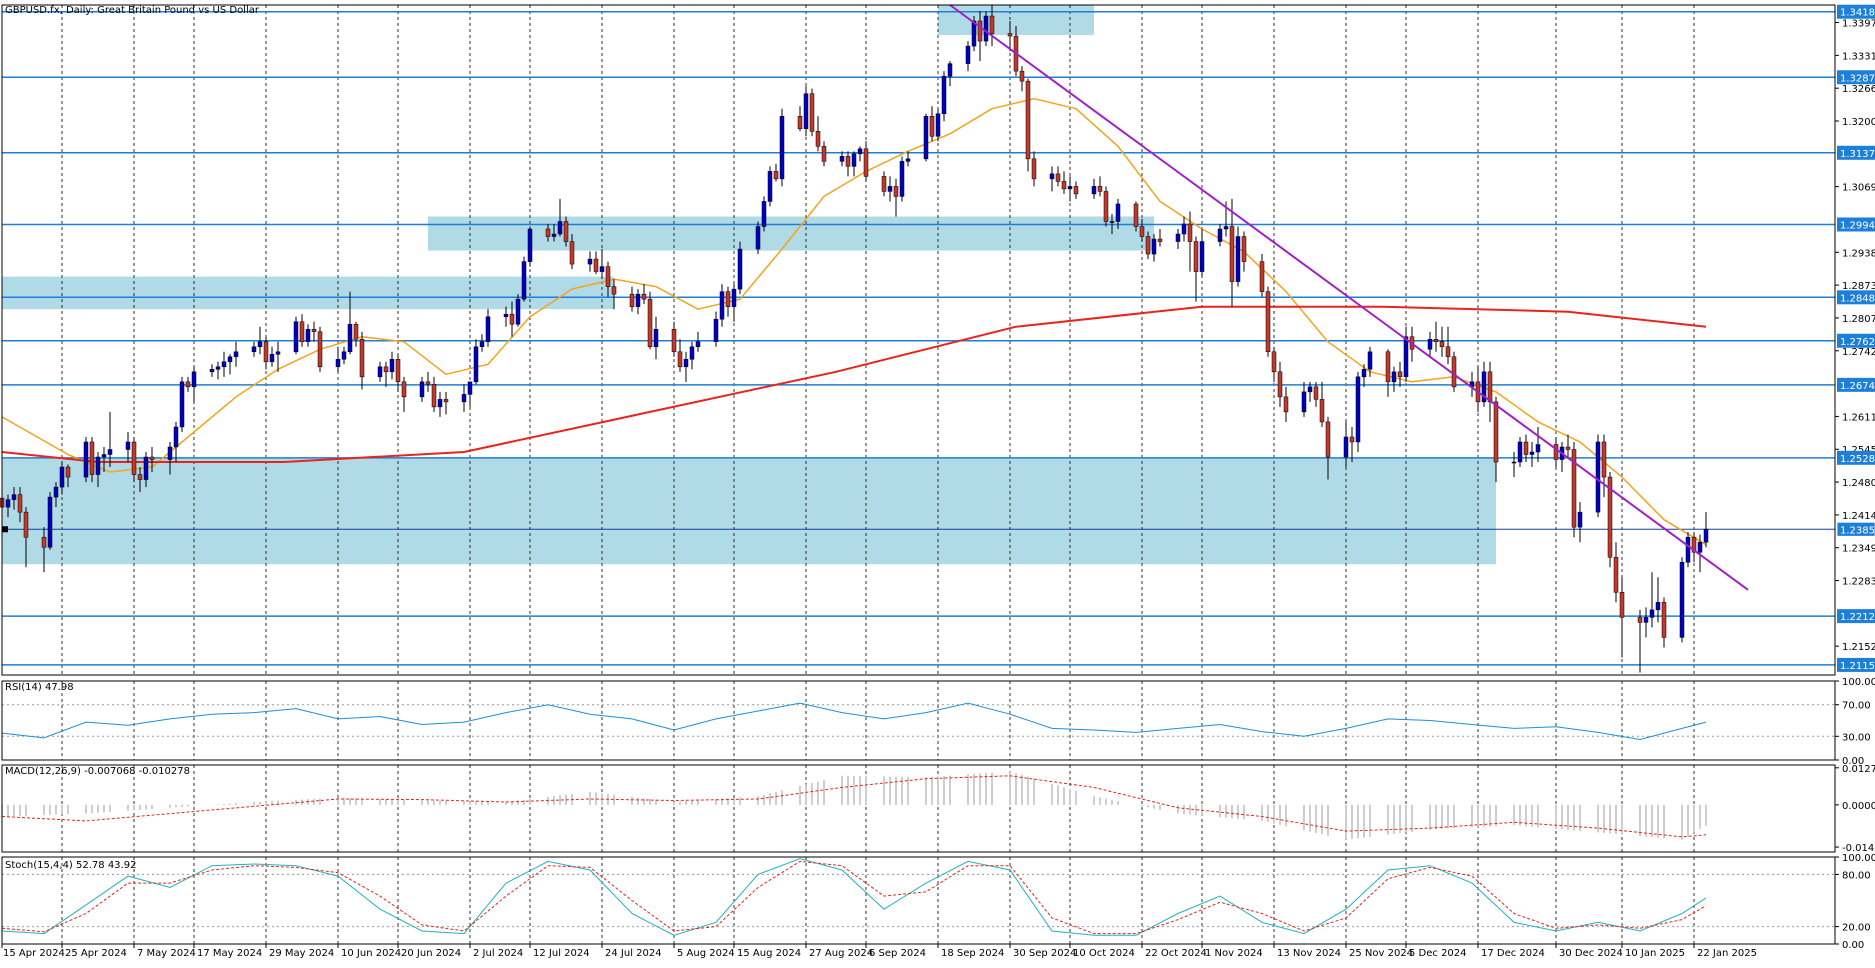 This screenshot has height=968, width=1875. I want to click on date-axis-label: 25 Nov 2024, so click(1381, 953).